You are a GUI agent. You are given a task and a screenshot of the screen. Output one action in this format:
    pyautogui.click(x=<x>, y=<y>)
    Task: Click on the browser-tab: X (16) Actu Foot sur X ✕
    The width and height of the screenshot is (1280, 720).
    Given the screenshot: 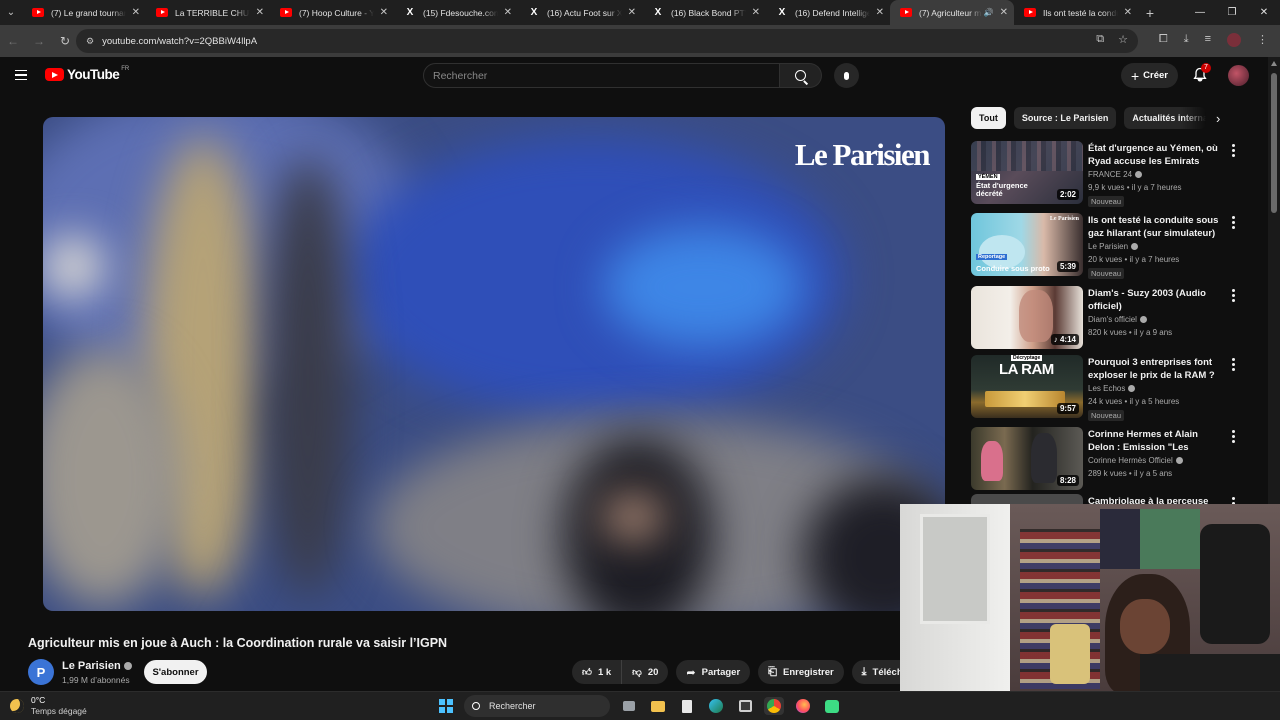 What is the action you would take?
    pyautogui.click(x=580, y=12)
    